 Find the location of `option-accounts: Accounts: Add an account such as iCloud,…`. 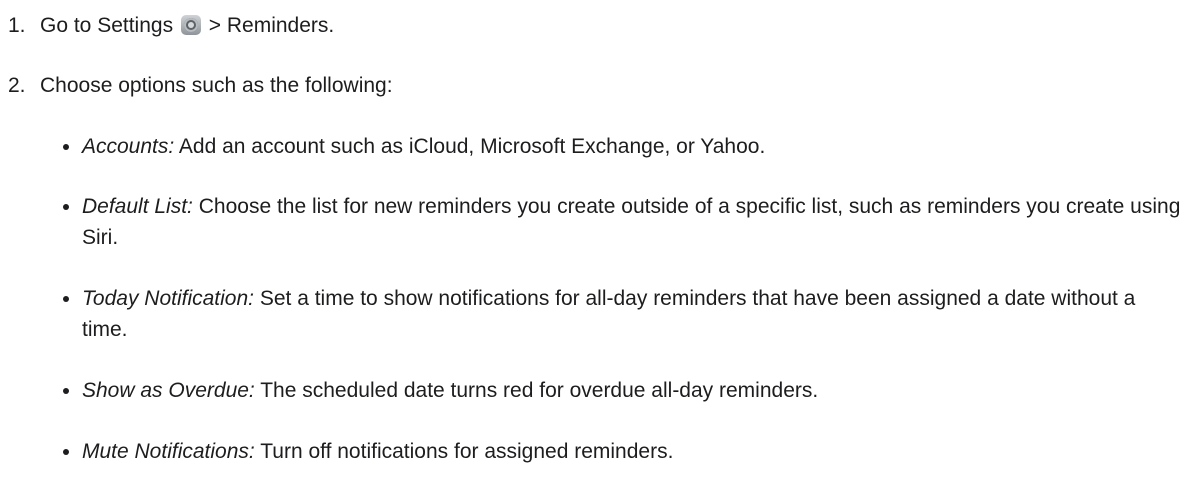

option-accounts: Accounts: Add an account such as iCloud,… is located at coordinates (624, 146).